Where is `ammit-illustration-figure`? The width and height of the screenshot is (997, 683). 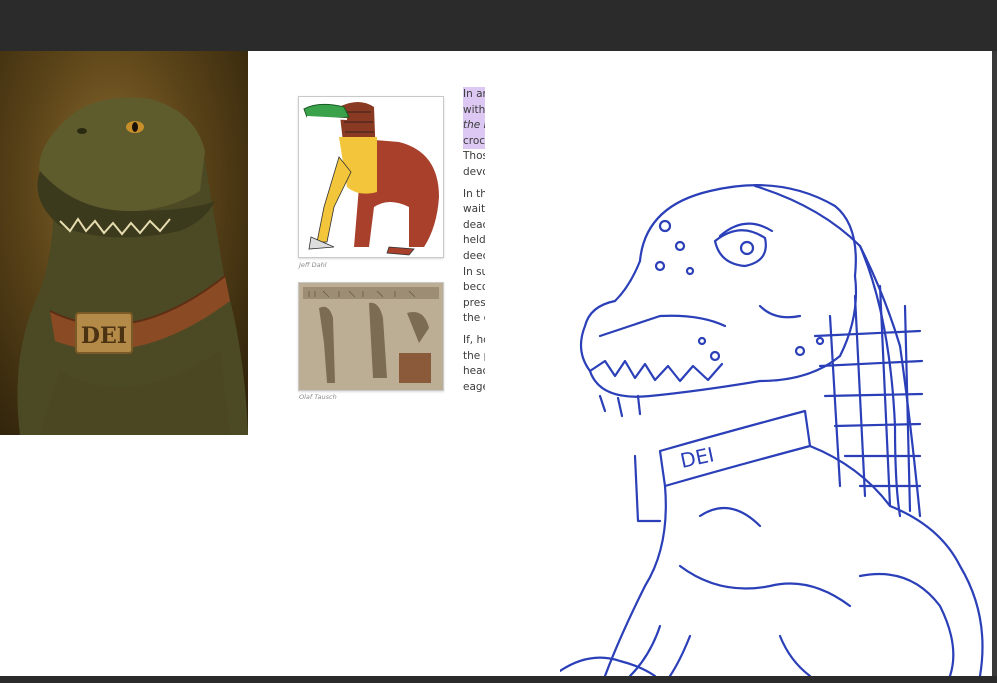
ammit-illustration-figure is located at coordinates (371, 177).